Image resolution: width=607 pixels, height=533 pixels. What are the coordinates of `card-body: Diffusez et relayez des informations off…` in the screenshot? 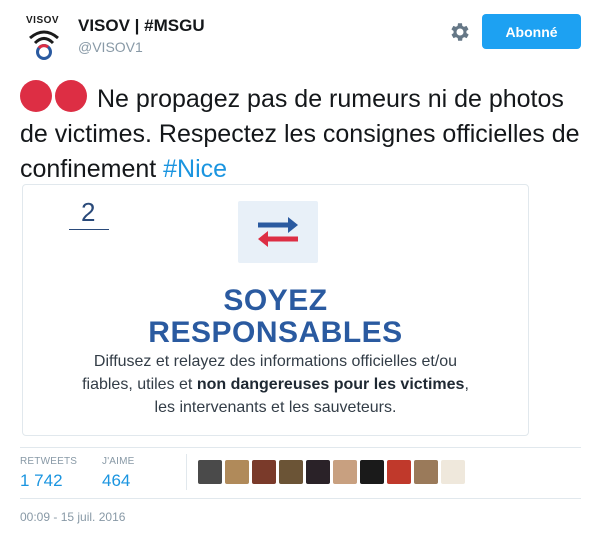 It's located at (275, 384).